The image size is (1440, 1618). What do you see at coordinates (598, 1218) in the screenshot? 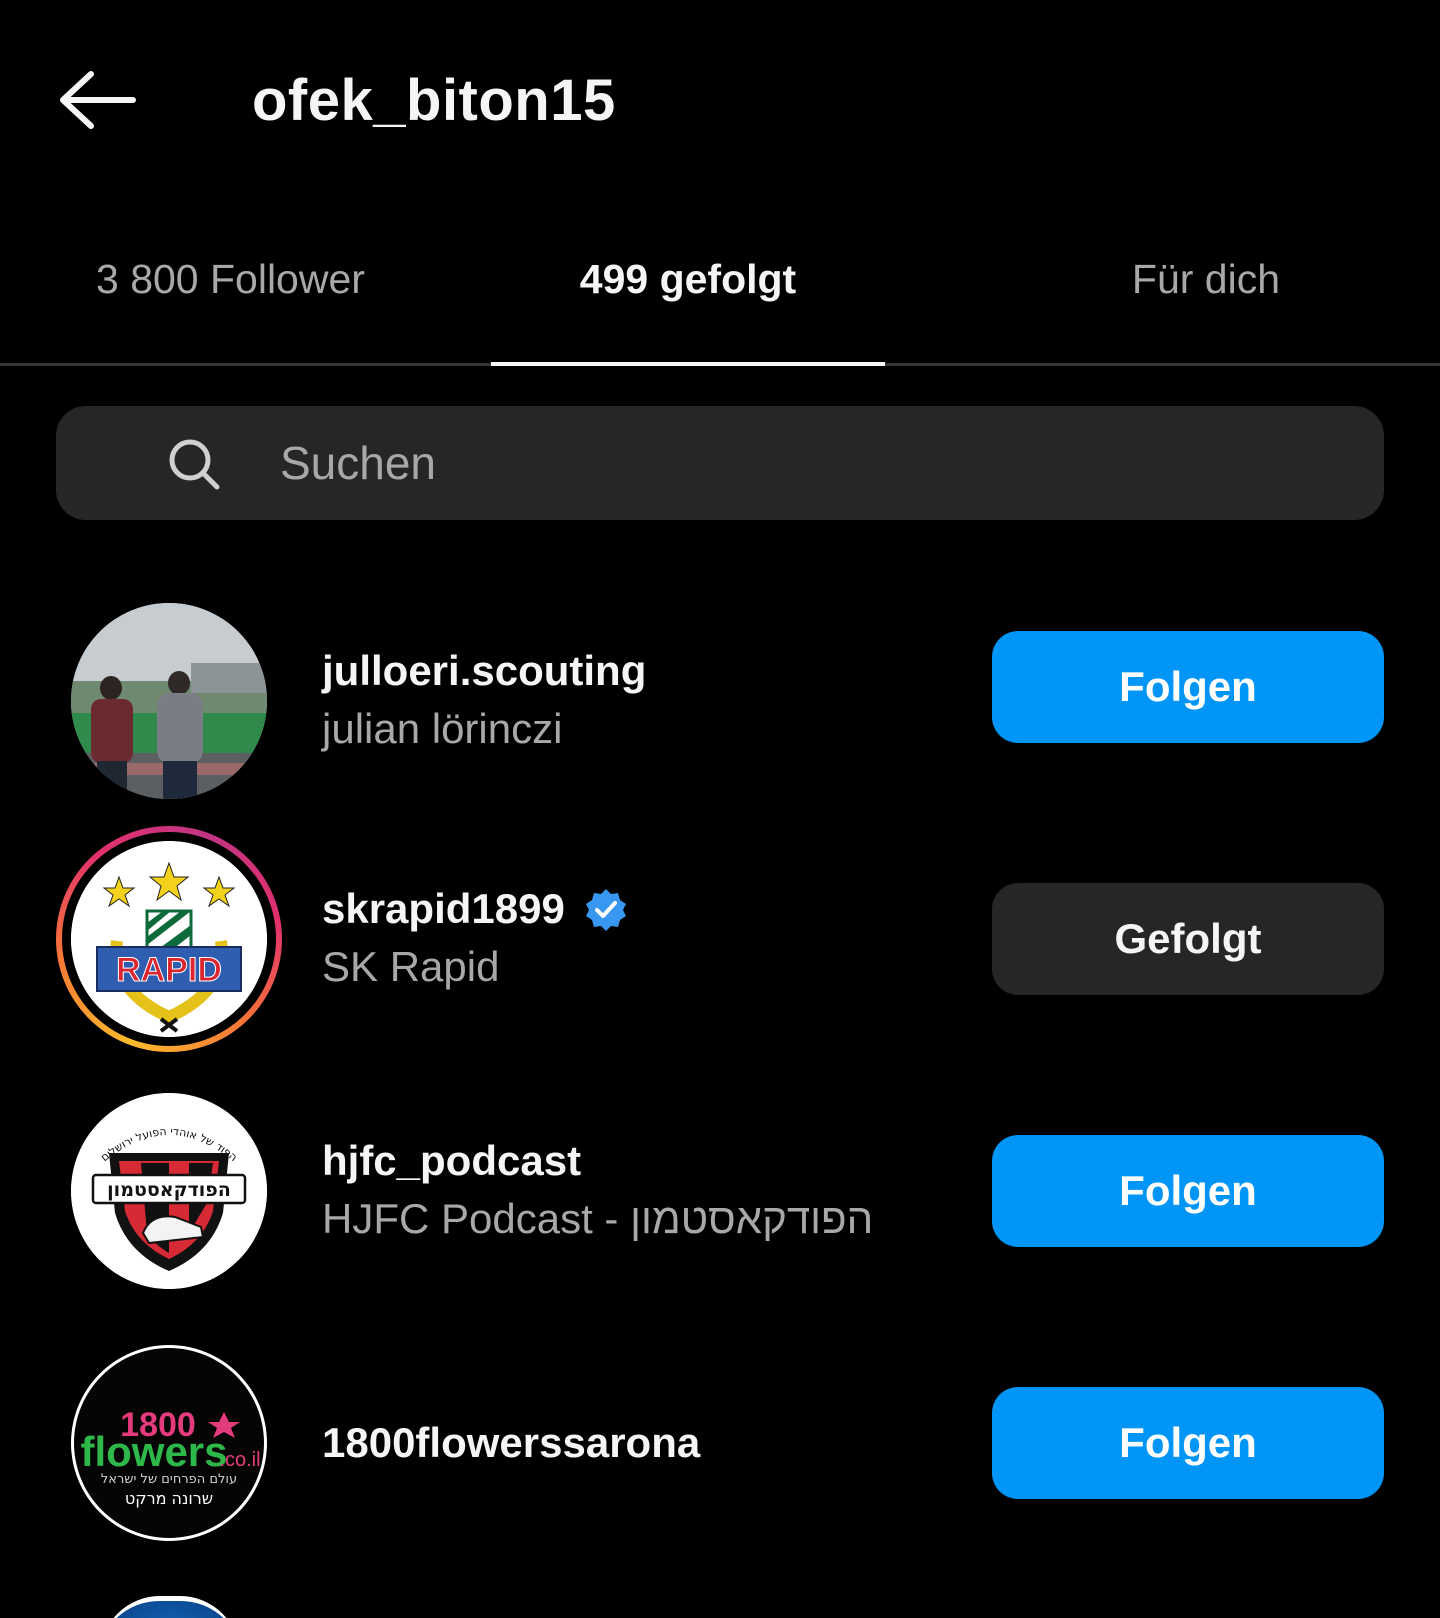
I see `account-name: HJFC Podcast - הפודקאסטמון` at bounding box center [598, 1218].